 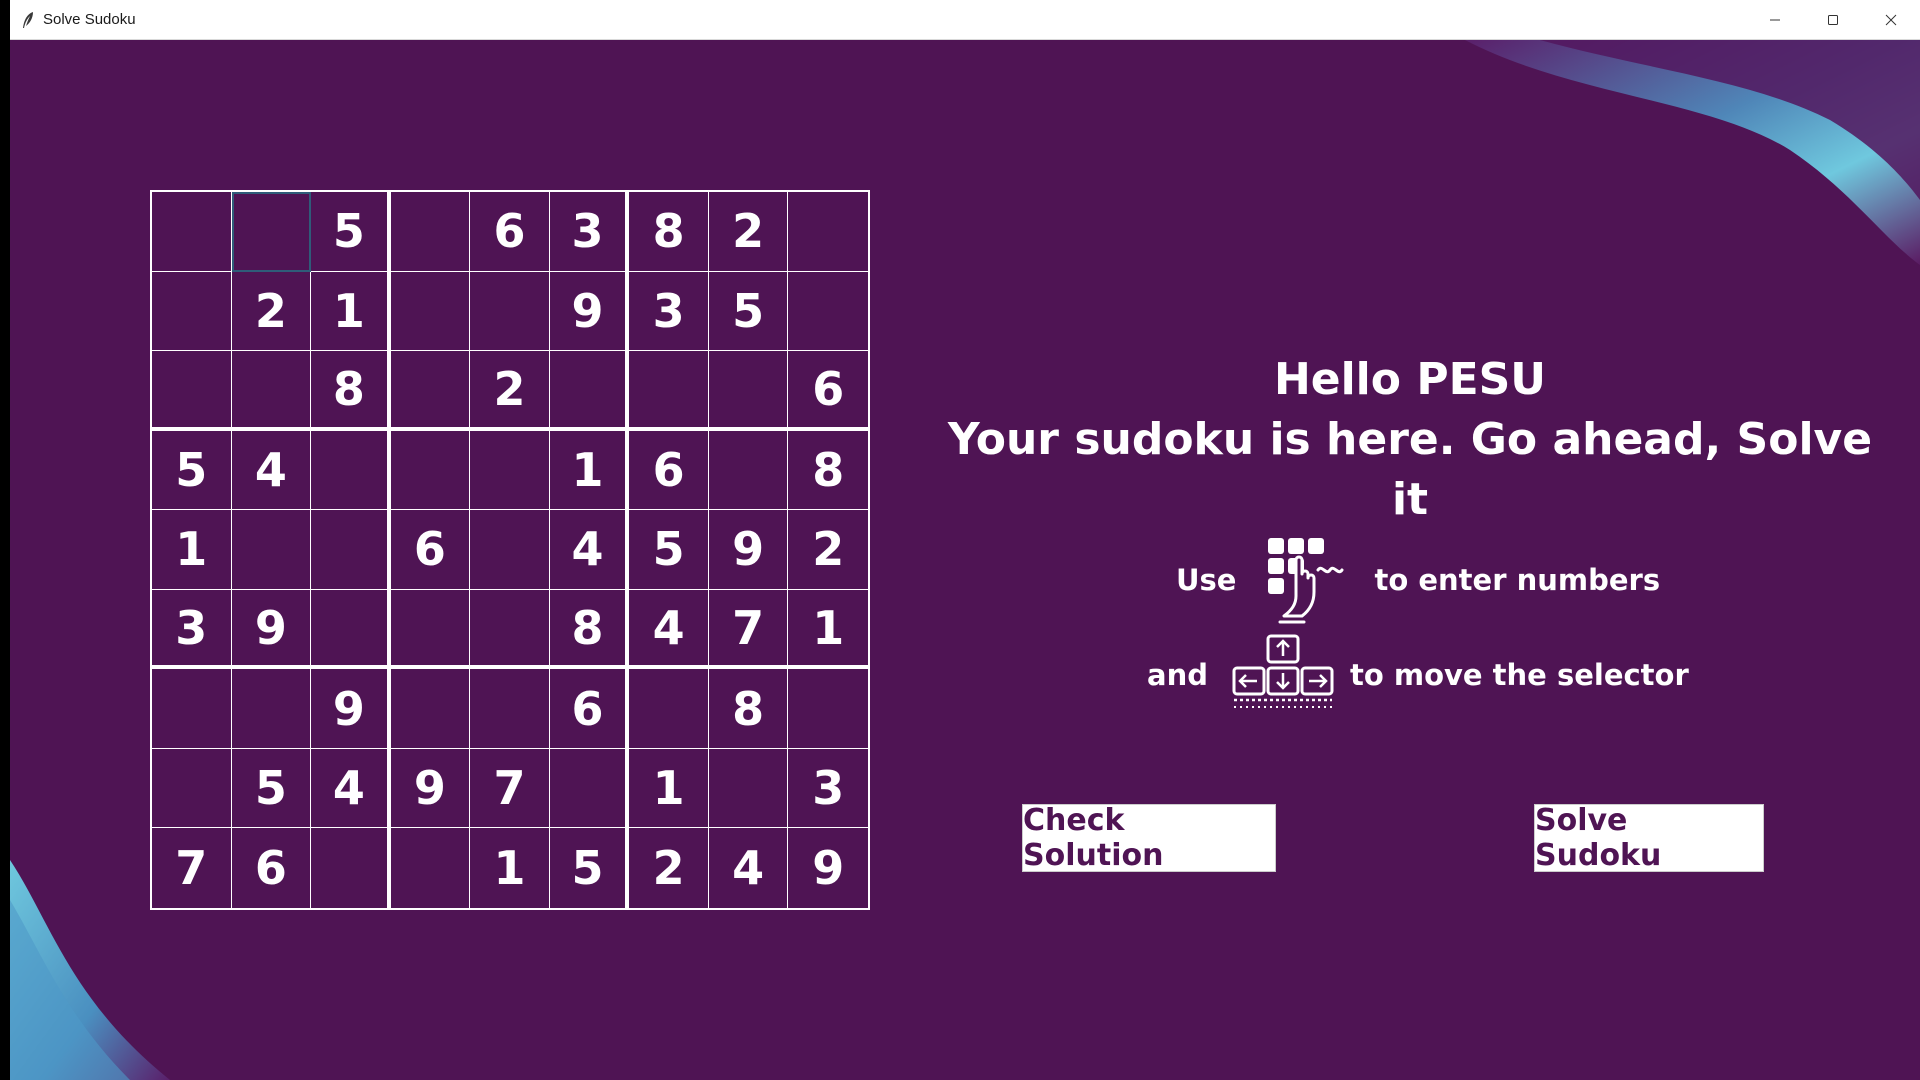 I want to click on sudoku-cell-r8c9: 3, so click(x=828, y=789).